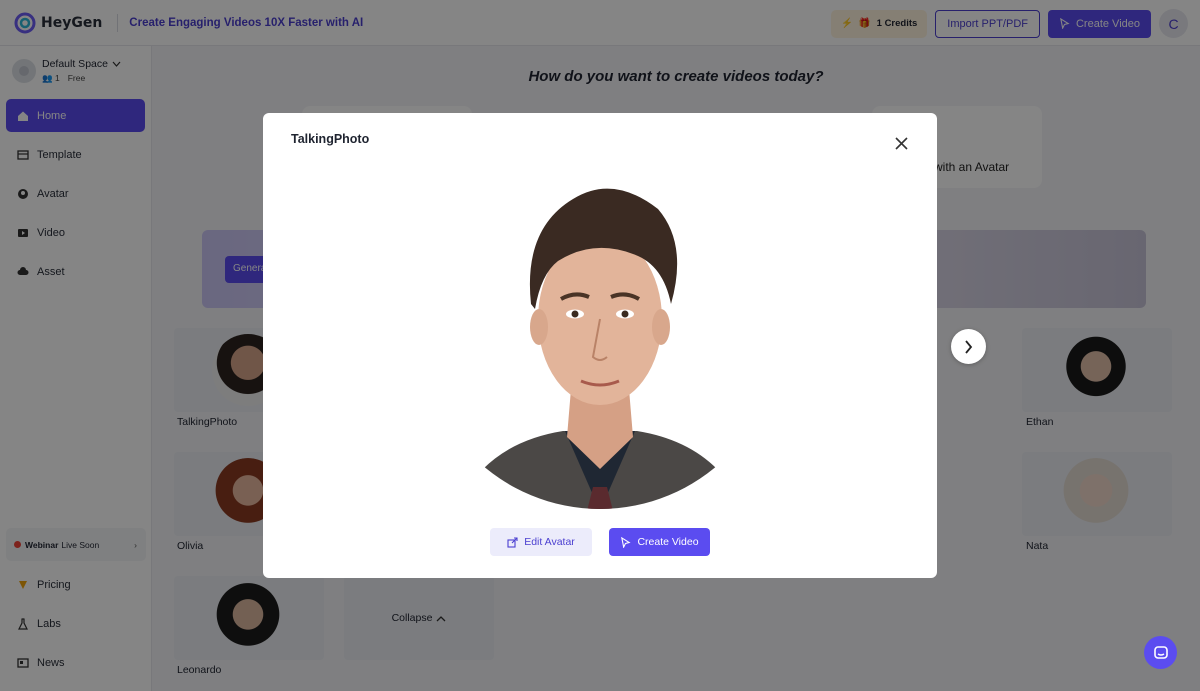 This screenshot has width=1200, height=691. What do you see at coordinates (330, 139) in the screenshot?
I see `modal-title: TalkingPhoto` at bounding box center [330, 139].